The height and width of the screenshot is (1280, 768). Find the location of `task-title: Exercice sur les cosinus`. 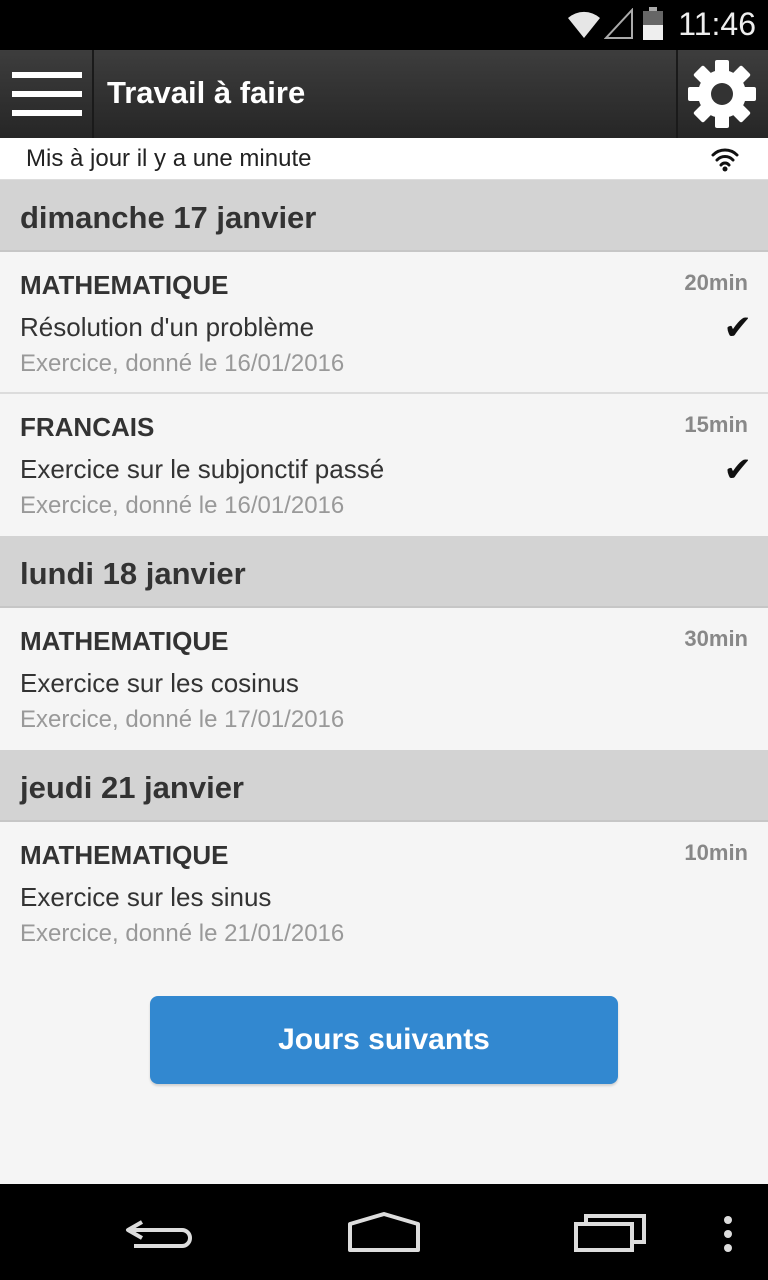

task-title: Exercice sur les cosinus is located at coordinates (159, 683).